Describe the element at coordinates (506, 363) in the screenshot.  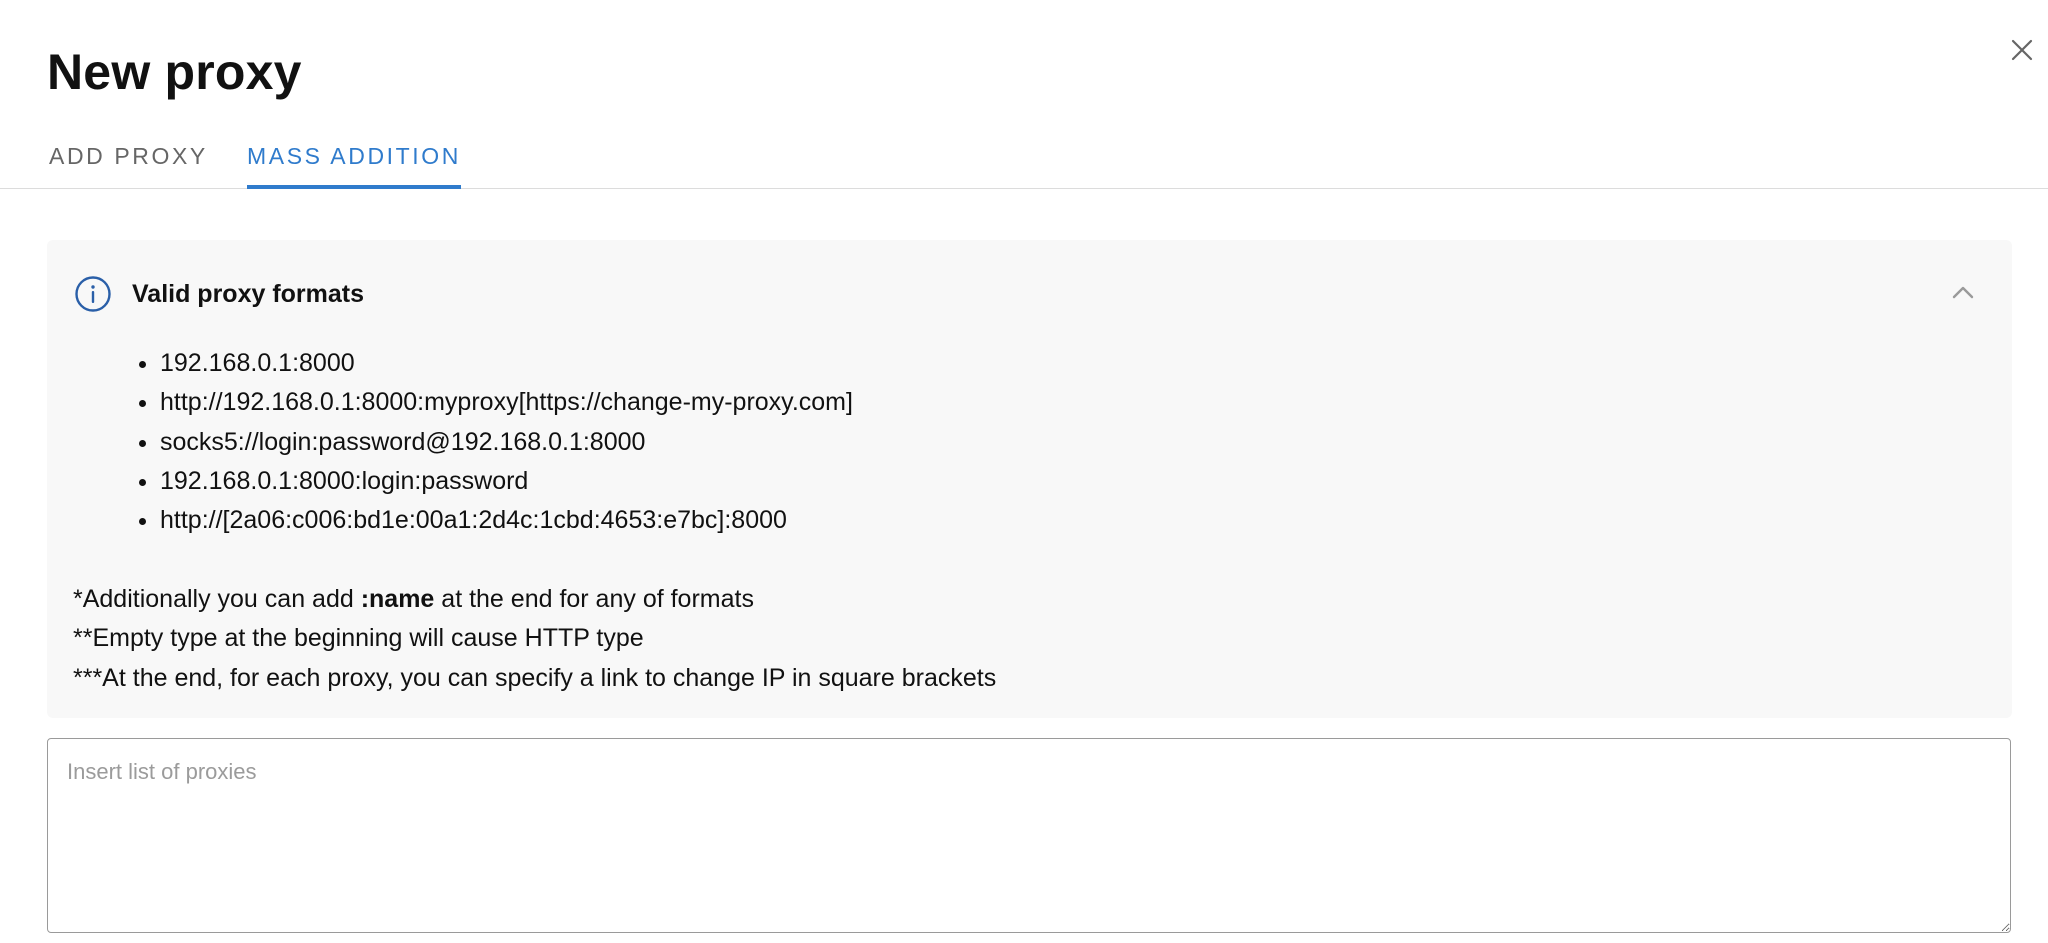
I see `list-item: 192.168.0.1:8000` at that location.